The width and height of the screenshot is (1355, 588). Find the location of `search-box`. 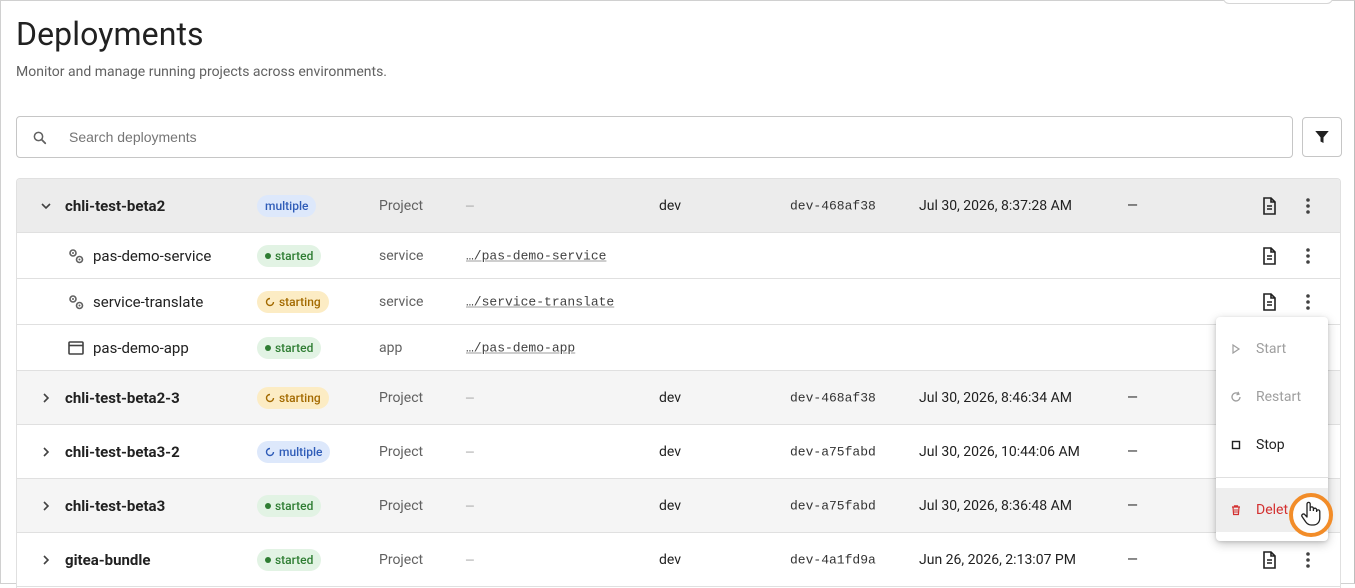

search-box is located at coordinates (654, 137).